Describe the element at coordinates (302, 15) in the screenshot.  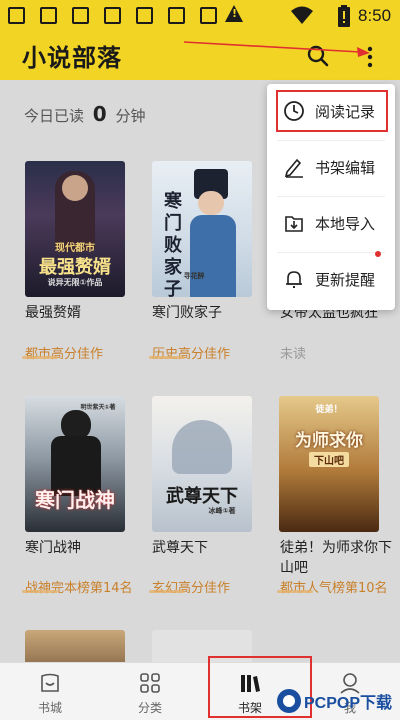
I see `wifi-icon` at that location.